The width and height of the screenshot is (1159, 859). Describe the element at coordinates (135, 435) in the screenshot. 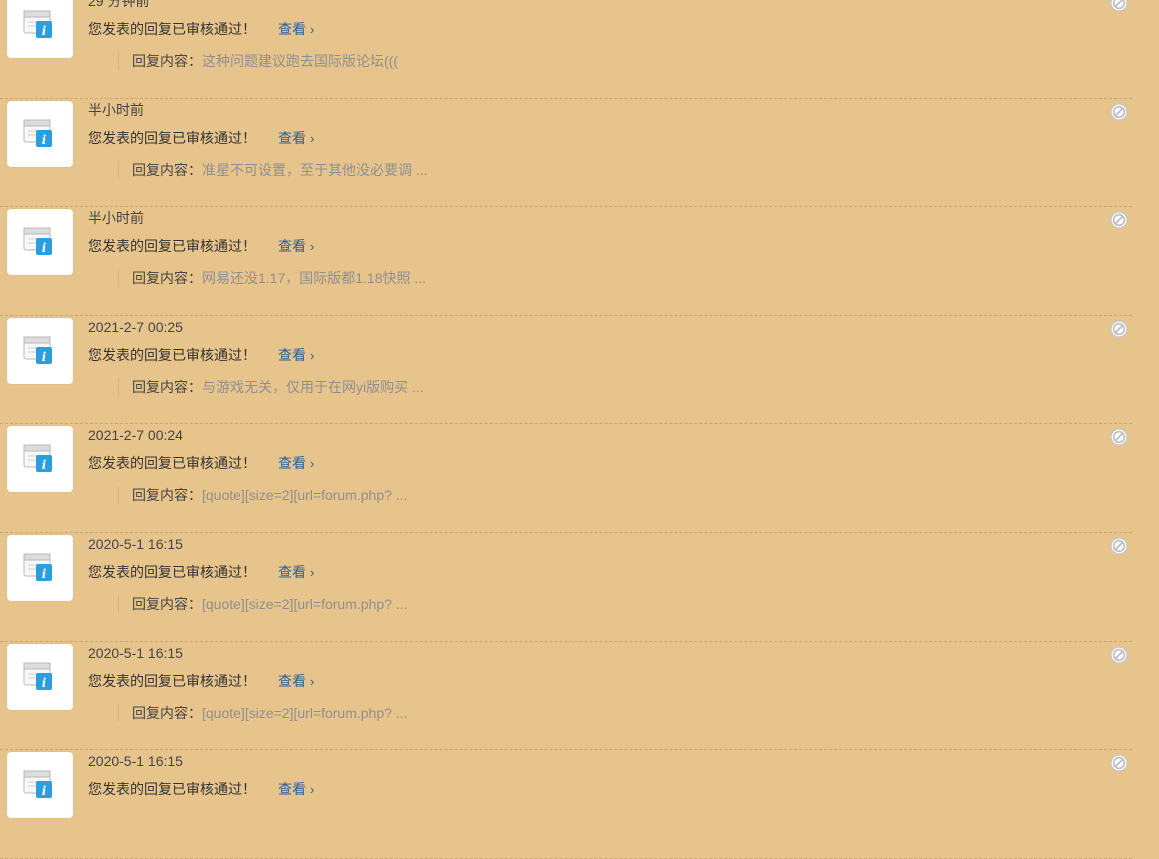

I see `notification-time: 2021-2-7 00:24` at that location.